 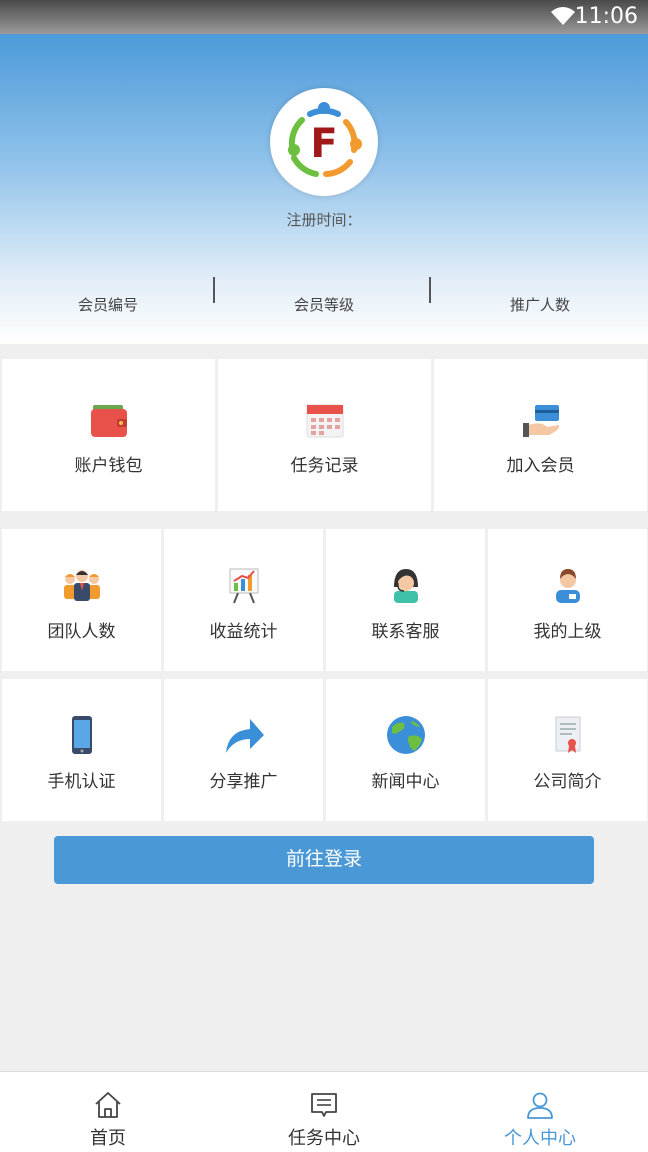 What do you see at coordinates (405, 586) in the screenshot?
I see `support-agent-icon` at bounding box center [405, 586].